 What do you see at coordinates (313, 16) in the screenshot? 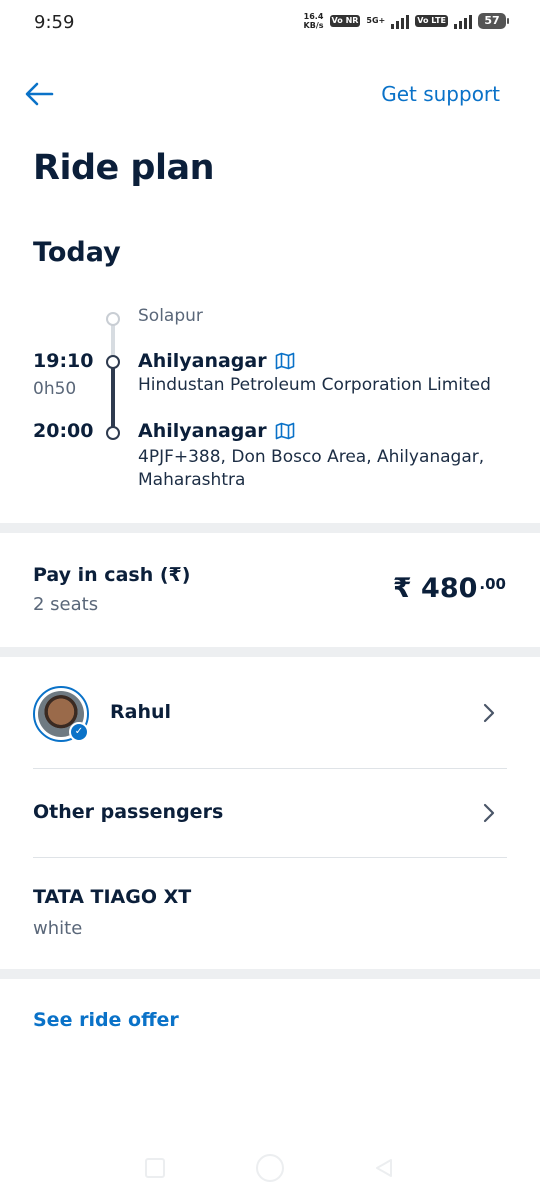
I see `net-speed-value: 16.4` at bounding box center [313, 16].